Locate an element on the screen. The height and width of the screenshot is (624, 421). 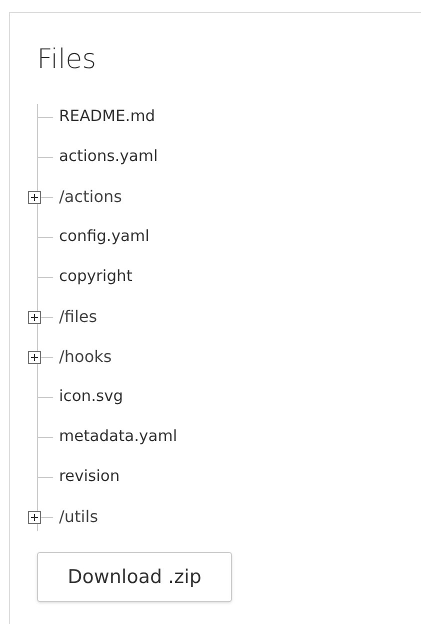
file-link: copyright is located at coordinates (95, 277).